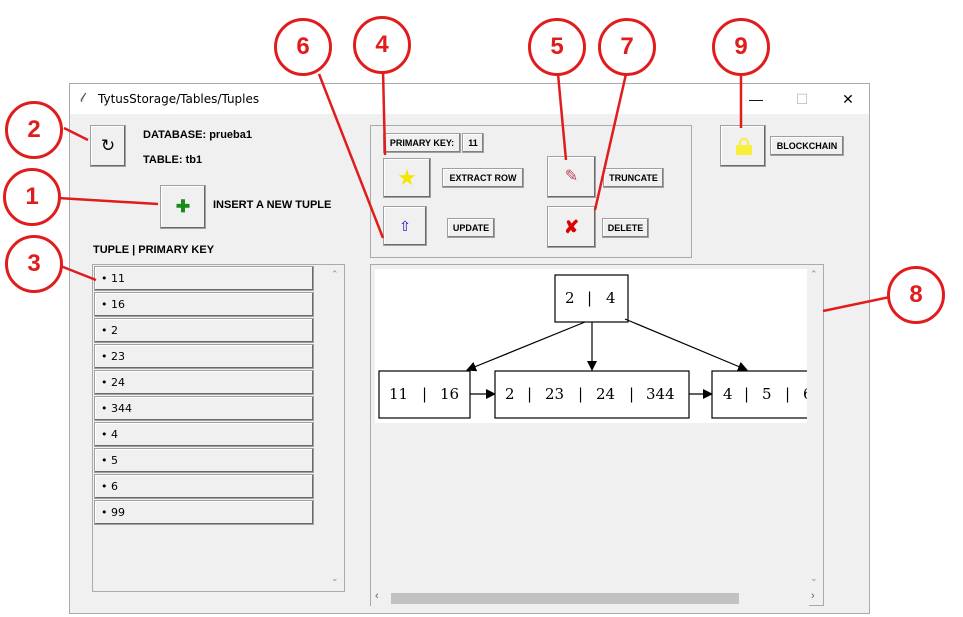 The height and width of the screenshot is (617, 963). What do you see at coordinates (627, 47) in the screenshot?
I see `callout-7: 7` at bounding box center [627, 47].